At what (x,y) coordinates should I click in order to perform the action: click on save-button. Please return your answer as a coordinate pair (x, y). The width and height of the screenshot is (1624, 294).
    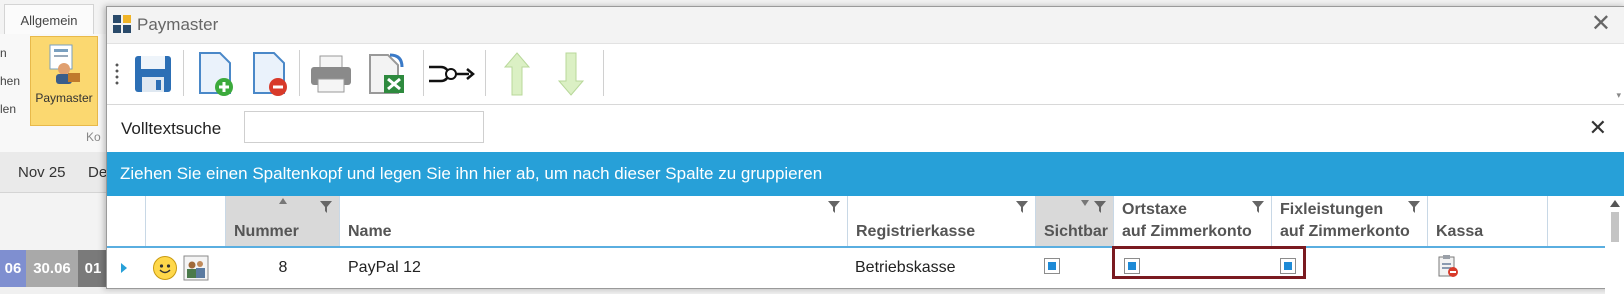
    Looking at the image, I should click on (153, 74).